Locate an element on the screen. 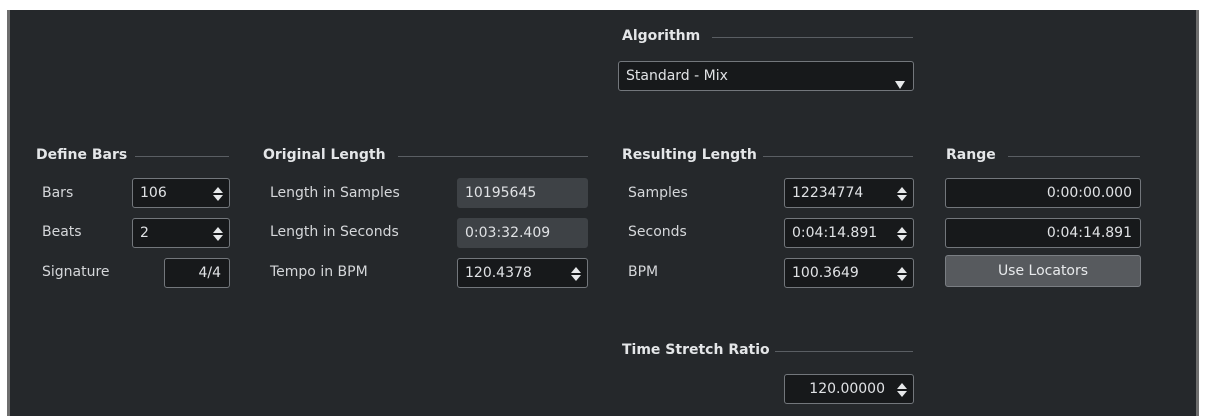 This screenshot has width=1208, height=416. algorithm-heading: Algorithm is located at coordinates (661, 36).